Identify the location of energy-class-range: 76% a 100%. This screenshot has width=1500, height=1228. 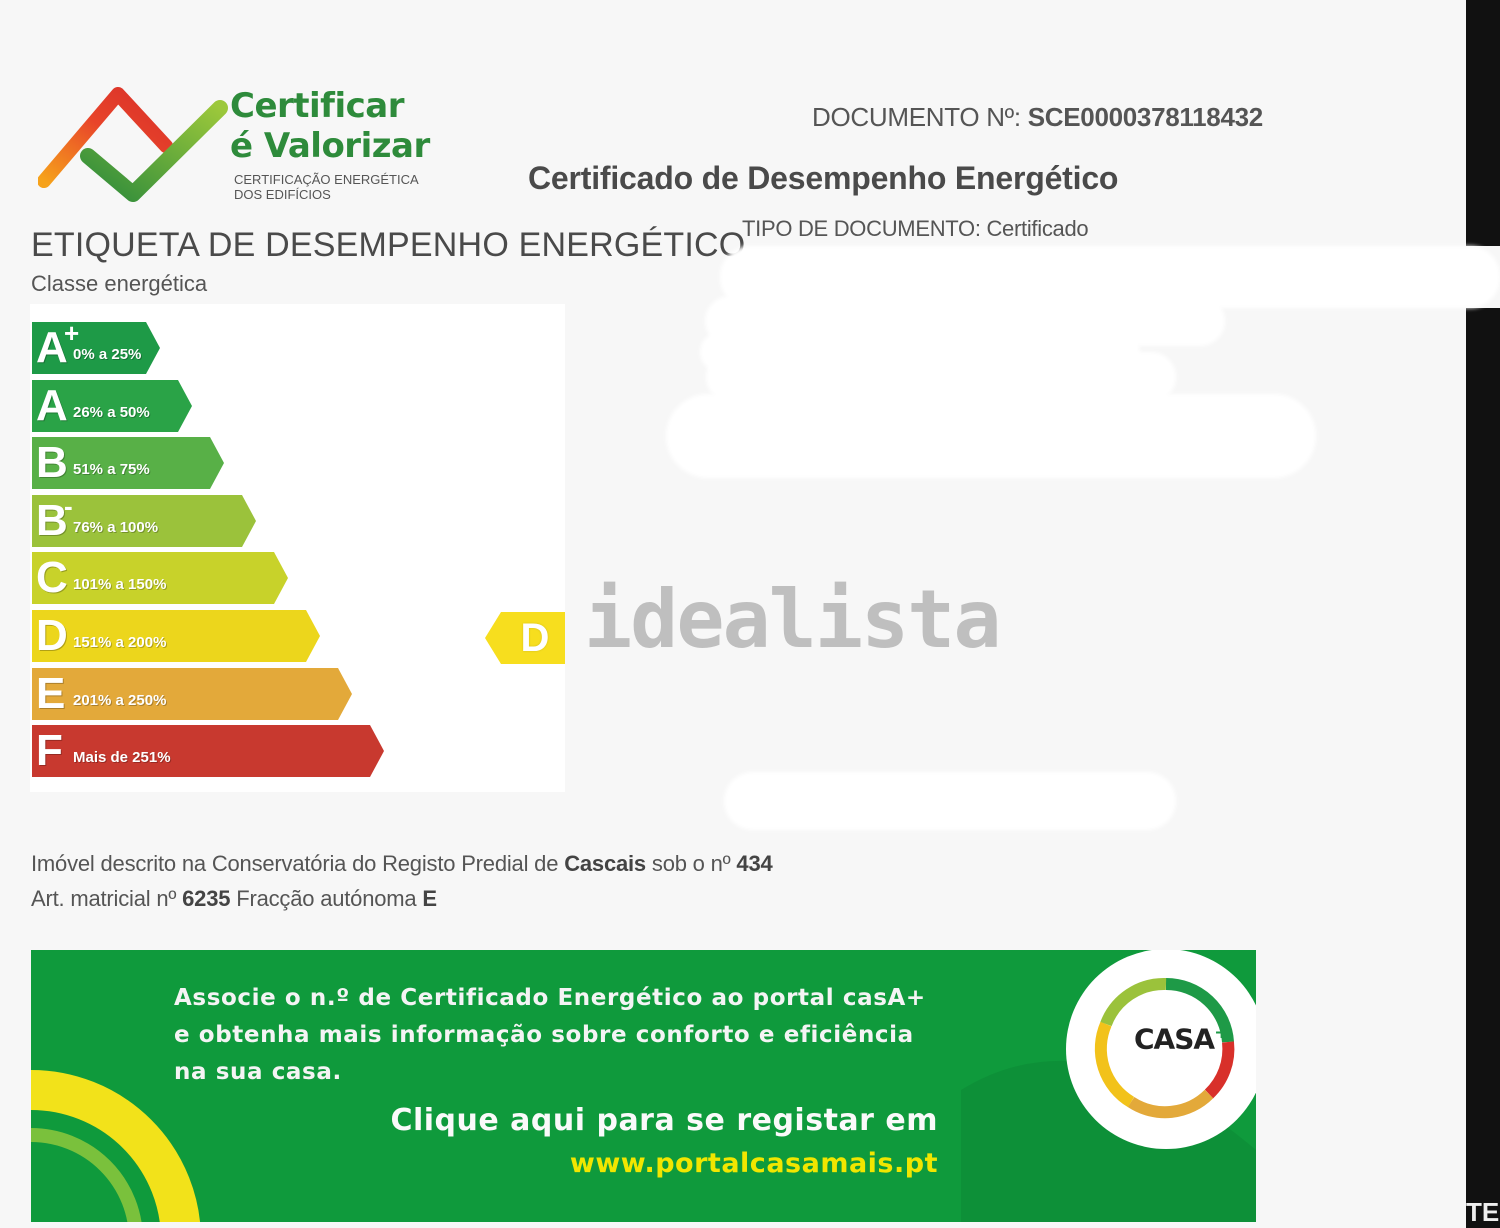
(116, 527).